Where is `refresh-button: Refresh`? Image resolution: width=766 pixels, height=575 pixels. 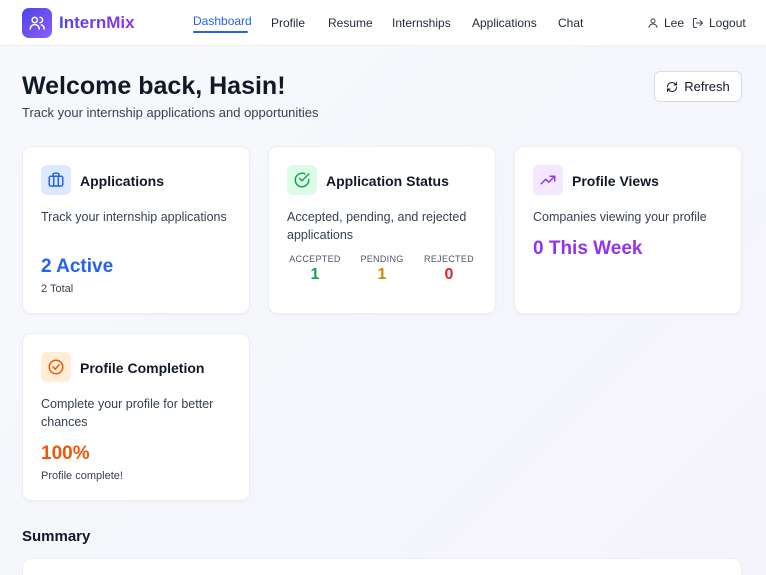 refresh-button: Refresh is located at coordinates (698, 86).